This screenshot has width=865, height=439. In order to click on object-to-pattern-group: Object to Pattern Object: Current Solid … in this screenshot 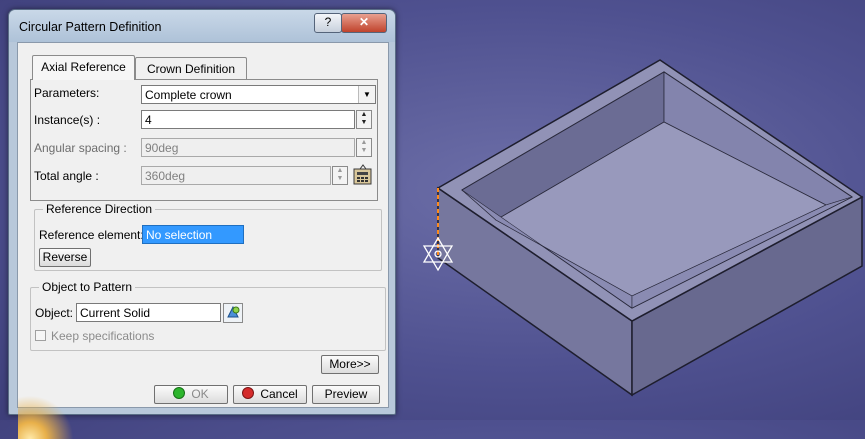, I will do `click(208, 315)`.